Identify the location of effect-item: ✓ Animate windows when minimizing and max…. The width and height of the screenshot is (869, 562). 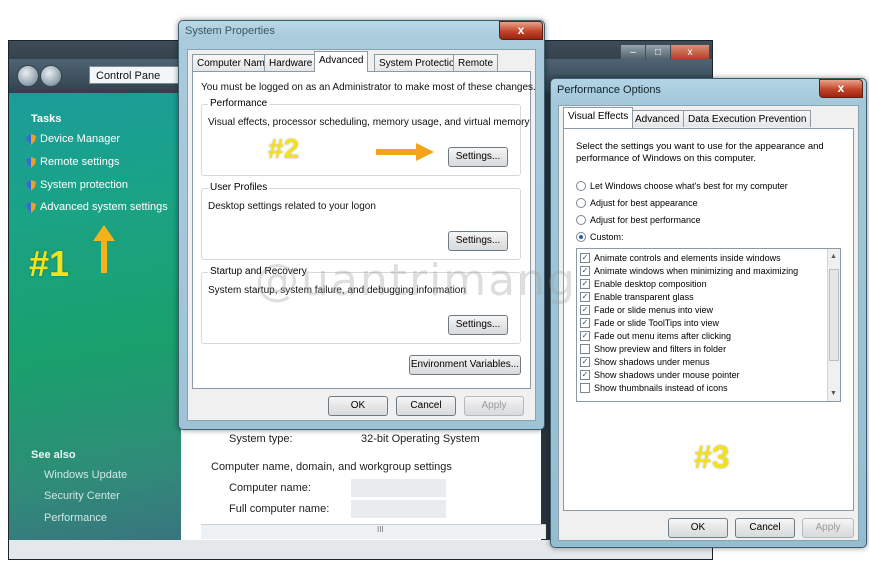
(689, 271).